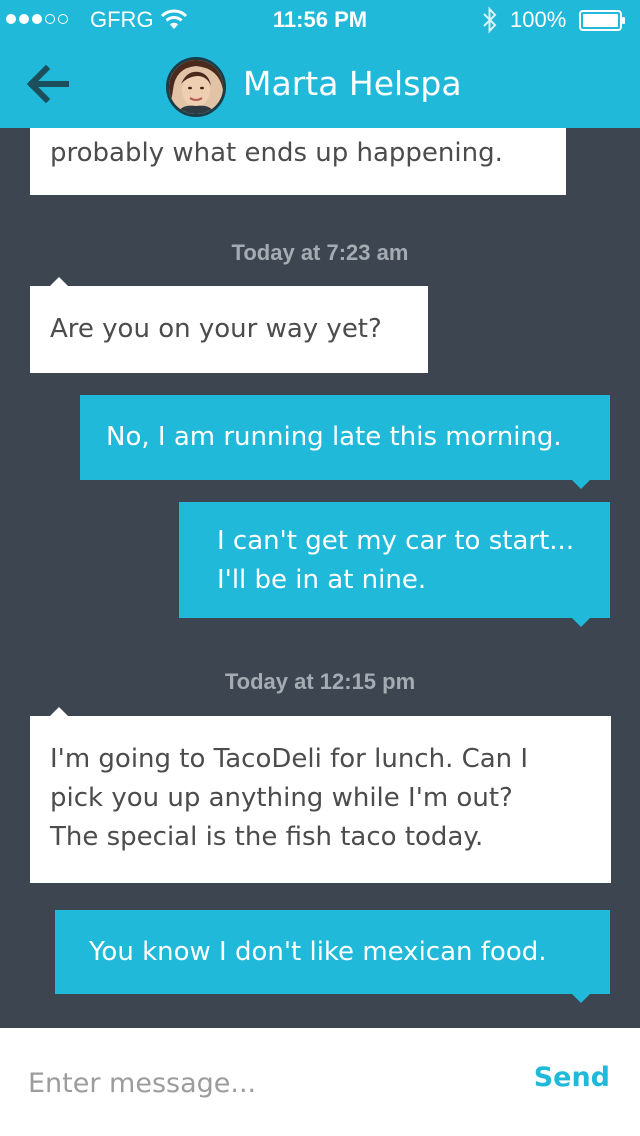 This screenshot has height=1136, width=640. I want to click on bluetooth-icon, so click(490, 20).